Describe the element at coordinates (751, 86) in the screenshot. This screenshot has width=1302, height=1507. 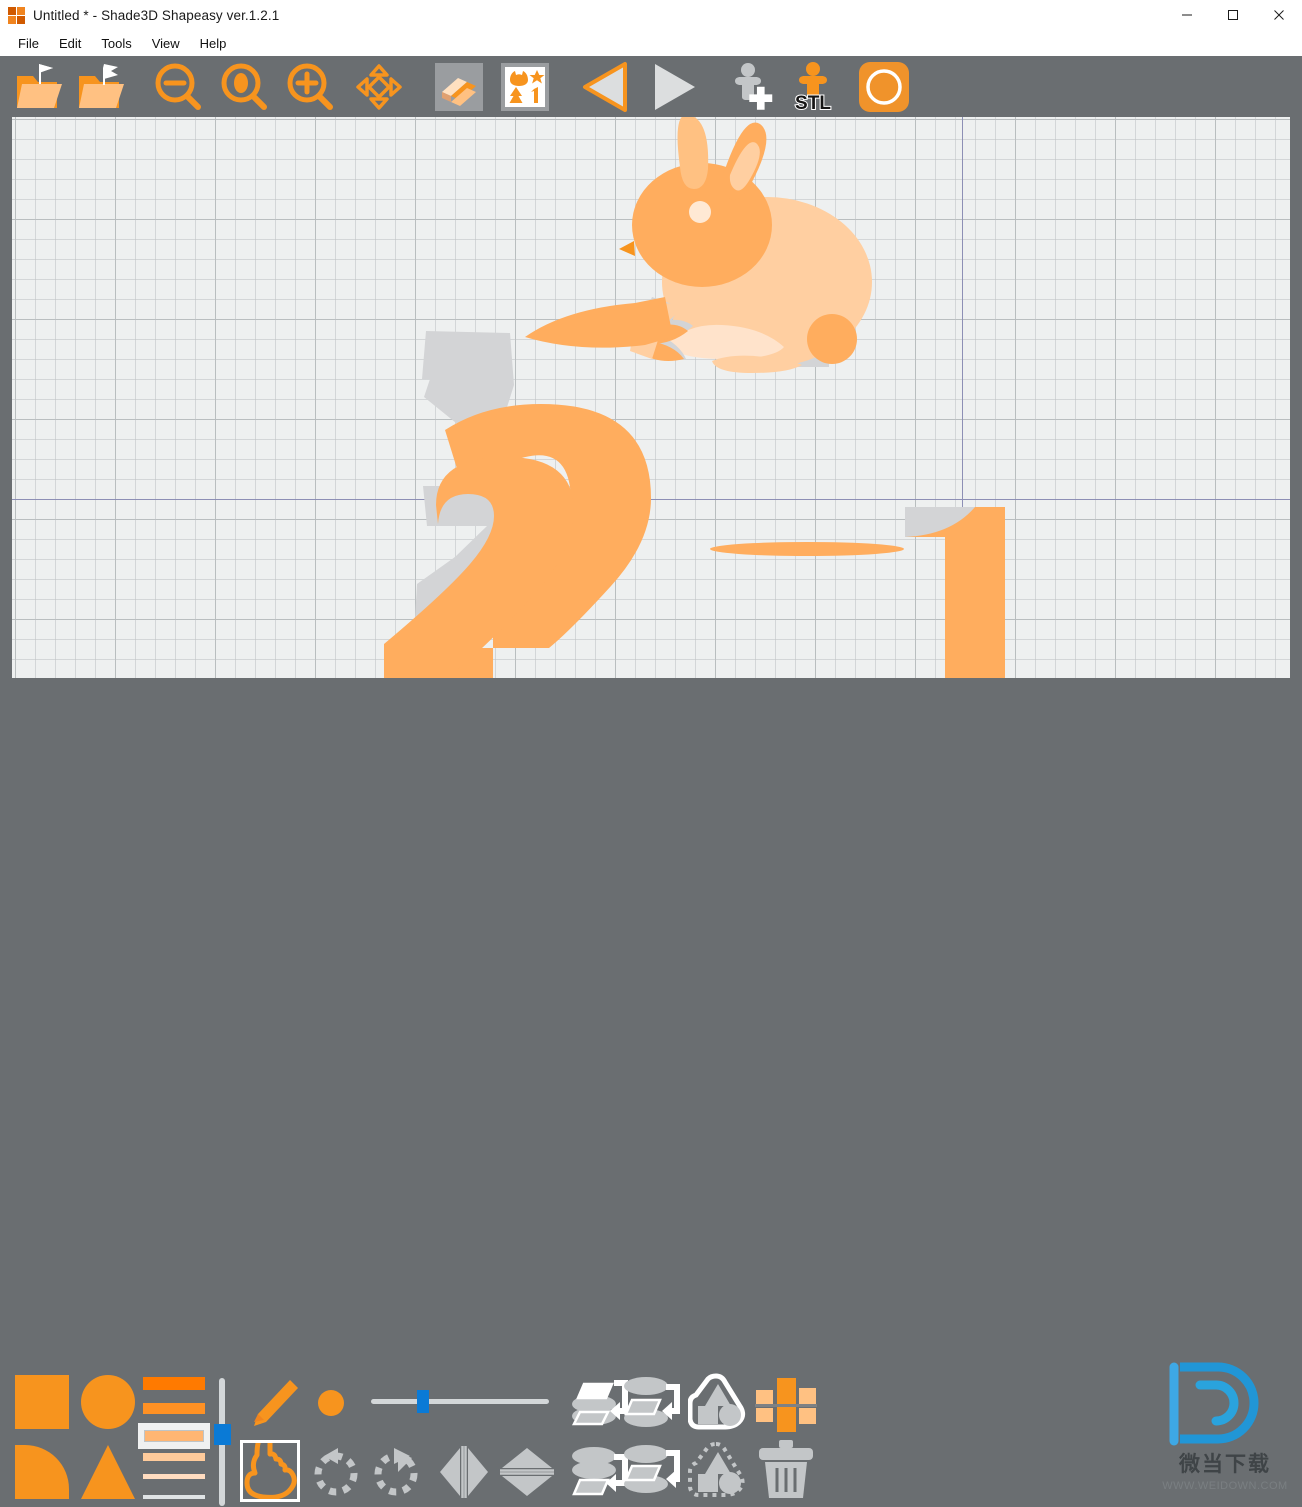
I see `add-figure-button` at that location.